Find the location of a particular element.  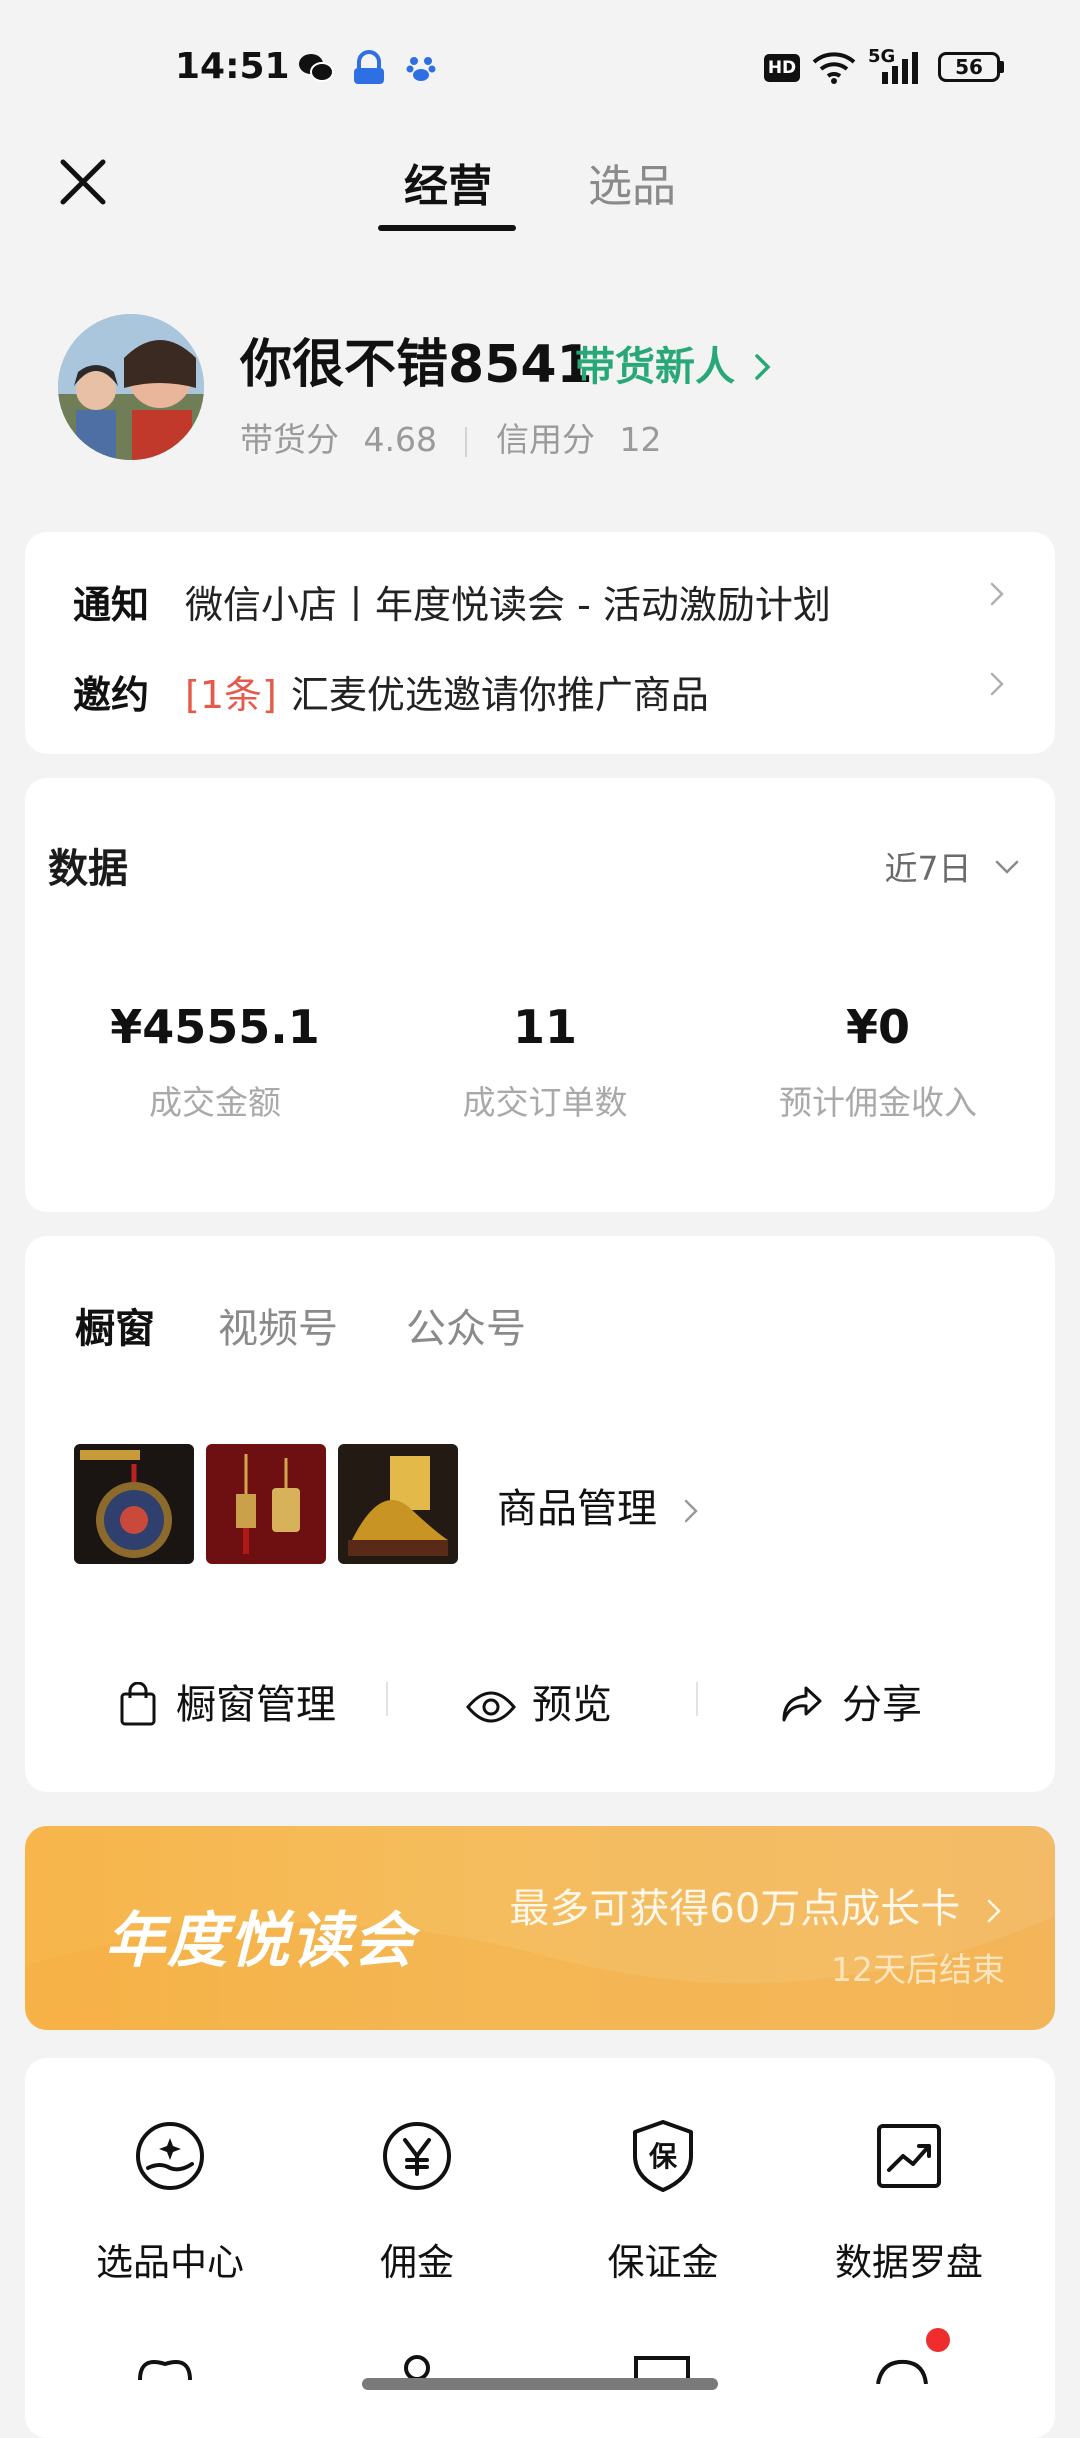

tool-label: 数据罗盘 is located at coordinates (909, 2262).